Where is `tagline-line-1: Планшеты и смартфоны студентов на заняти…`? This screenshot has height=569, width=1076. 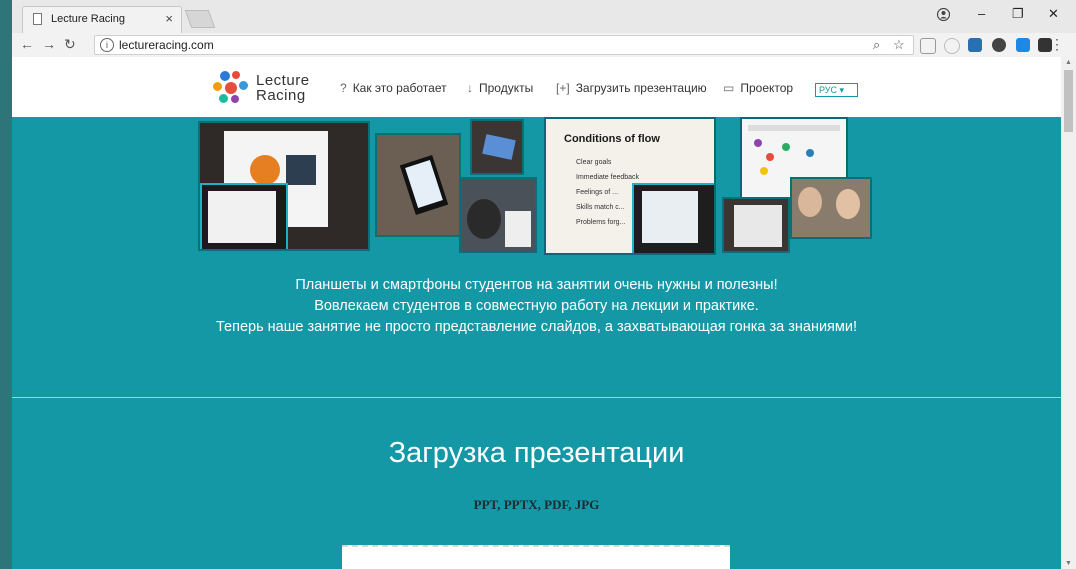 tagline-line-1: Планшеты и смартфоны студентов на заняти… is located at coordinates (536, 285).